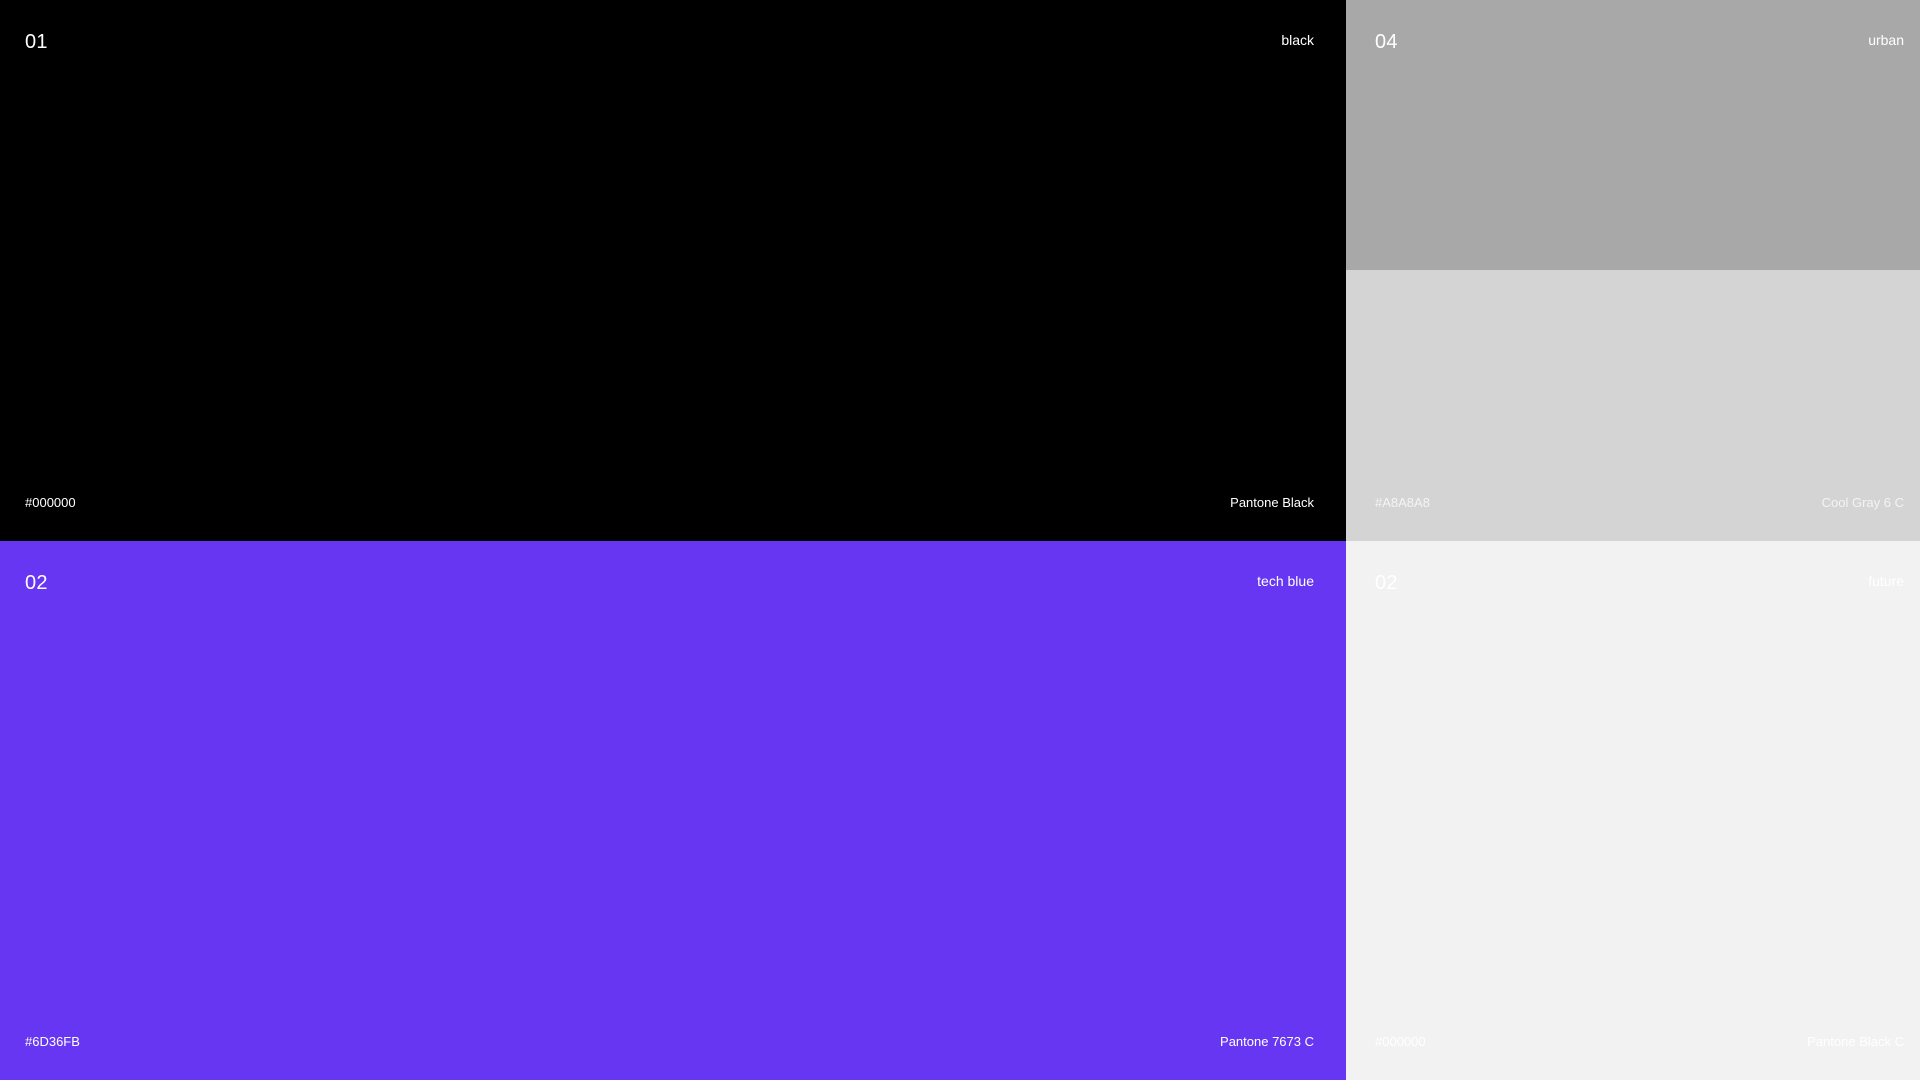 The height and width of the screenshot is (1080, 1920). What do you see at coordinates (52, 1041) in the screenshot?
I see `swatch-hex-code: #6D36FB` at bounding box center [52, 1041].